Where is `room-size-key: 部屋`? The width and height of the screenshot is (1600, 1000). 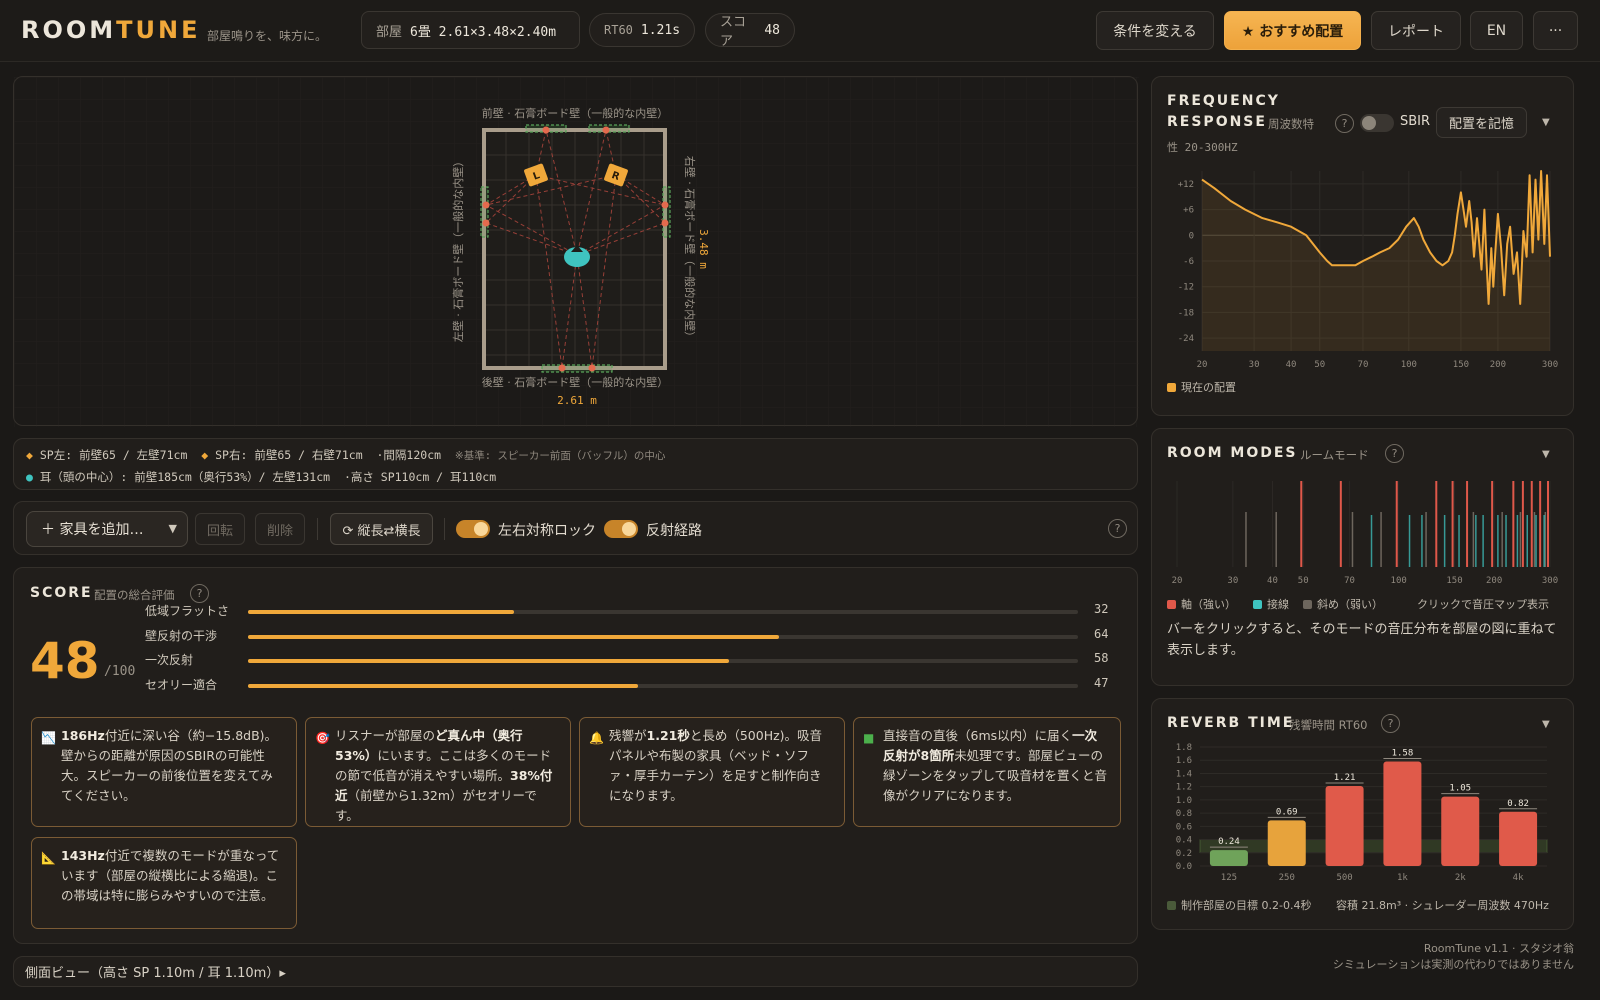
room-size-key: 部屋 is located at coordinates (389, 32).